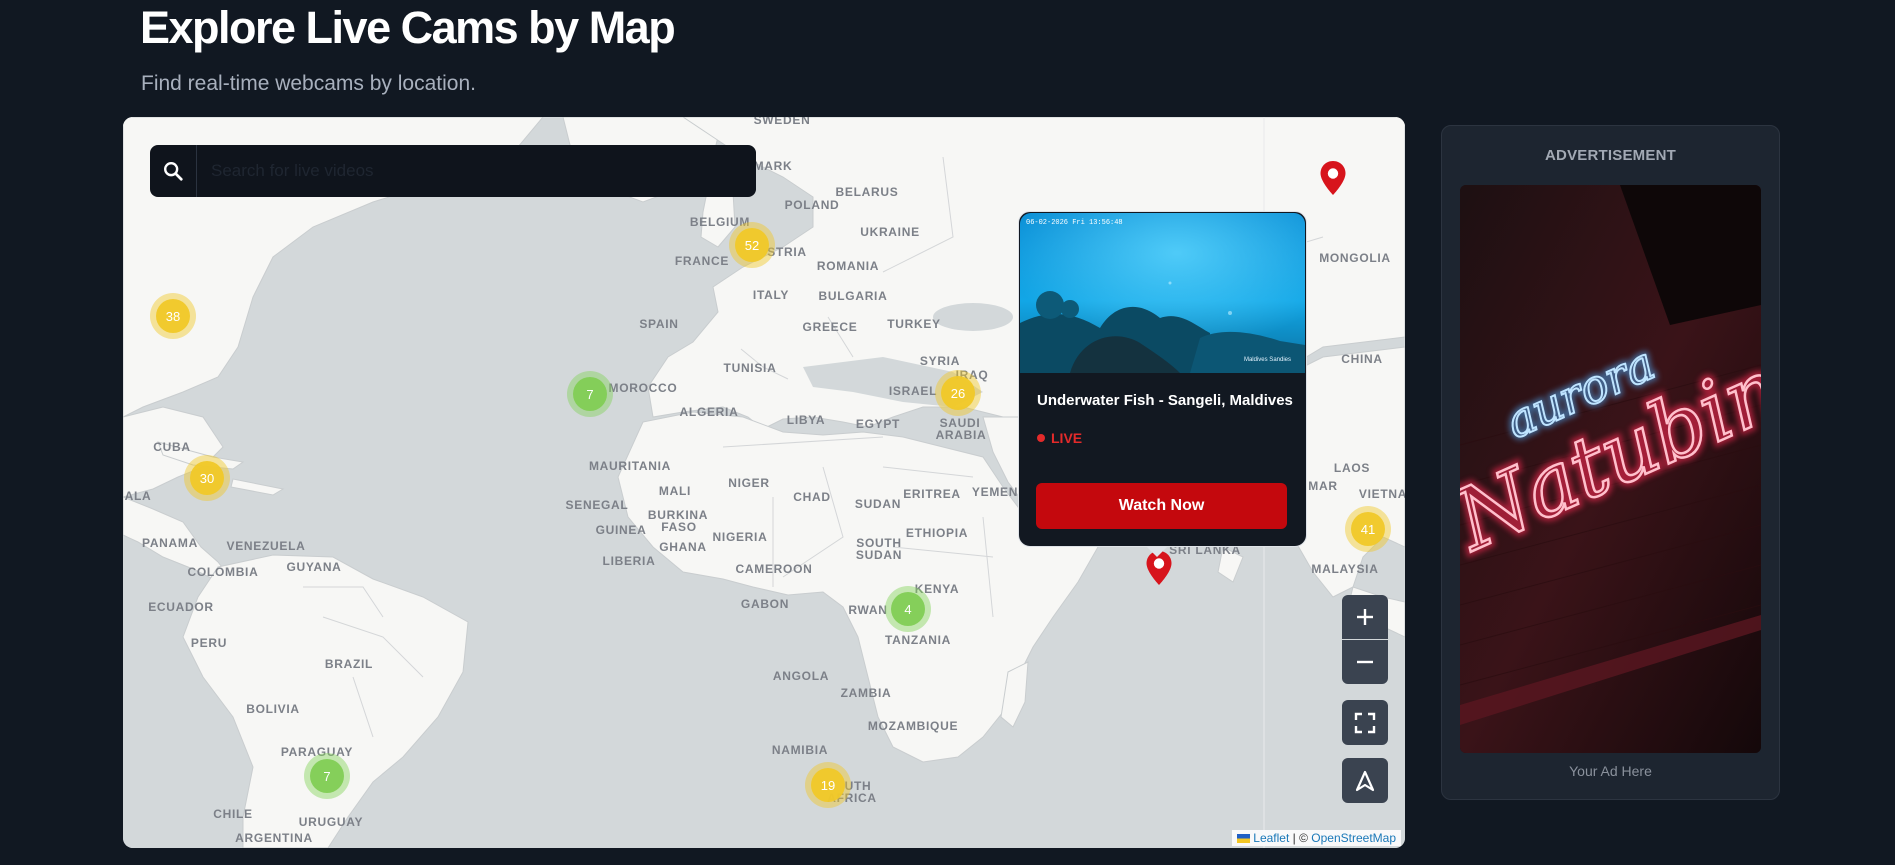 This screenshot has height=865, width=1895. What do you see at coordinates (812, 497) in the screenshot?
I see `country-label: CHAD` at bounding box center [812, 497].